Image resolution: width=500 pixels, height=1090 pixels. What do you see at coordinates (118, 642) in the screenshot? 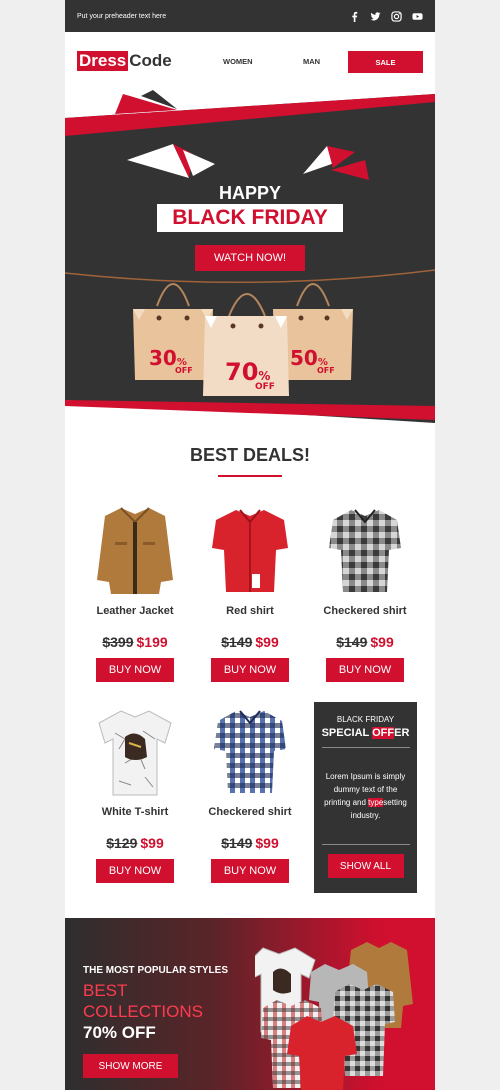
I see `old-price: $399` at bounding box center [118, 642].